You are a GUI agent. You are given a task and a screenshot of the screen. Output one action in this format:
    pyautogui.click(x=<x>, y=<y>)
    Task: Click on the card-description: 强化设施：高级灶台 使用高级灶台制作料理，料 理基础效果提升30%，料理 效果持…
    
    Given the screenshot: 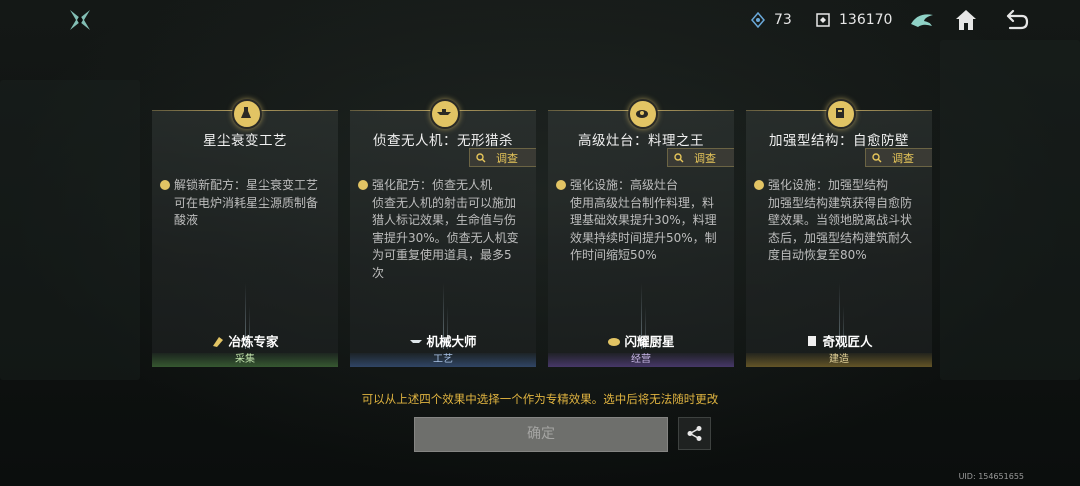 What is the action you would take?
    pyautogui.click(x=641, y=221)
    